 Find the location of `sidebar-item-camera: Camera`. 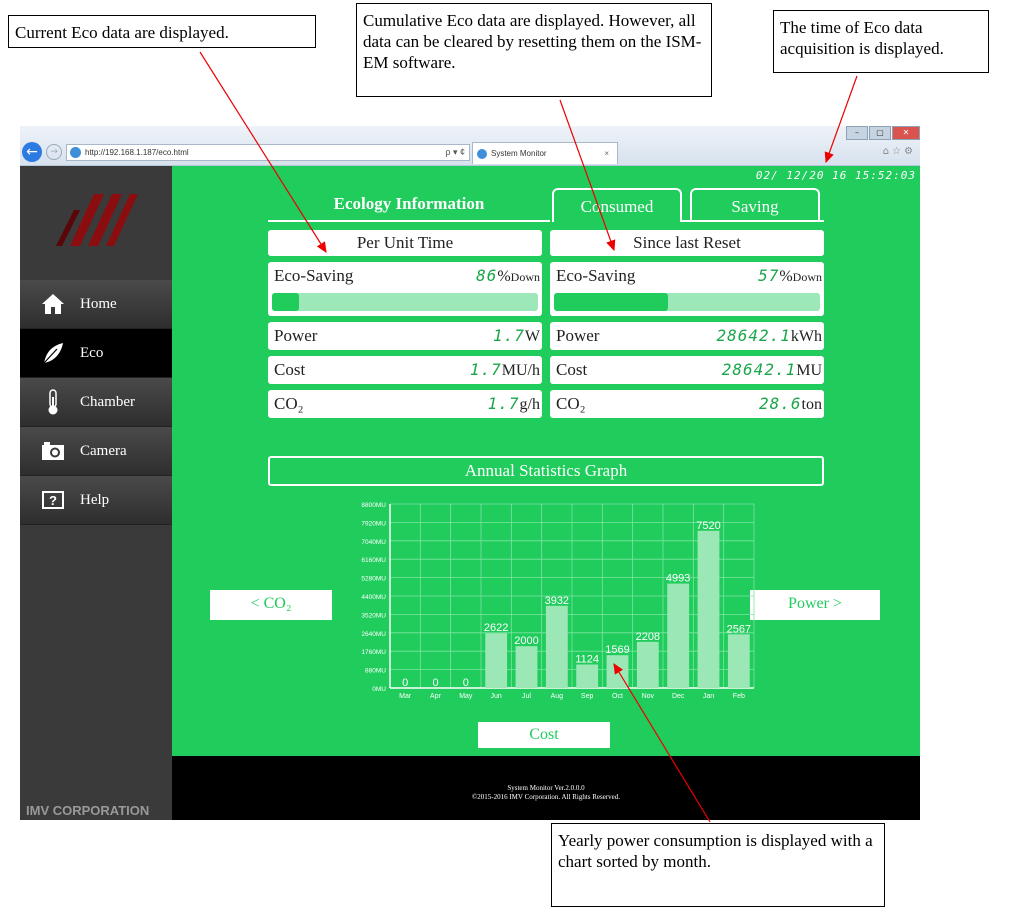

sidebar-item-camera: Camera is located at coordinates (96, 451).